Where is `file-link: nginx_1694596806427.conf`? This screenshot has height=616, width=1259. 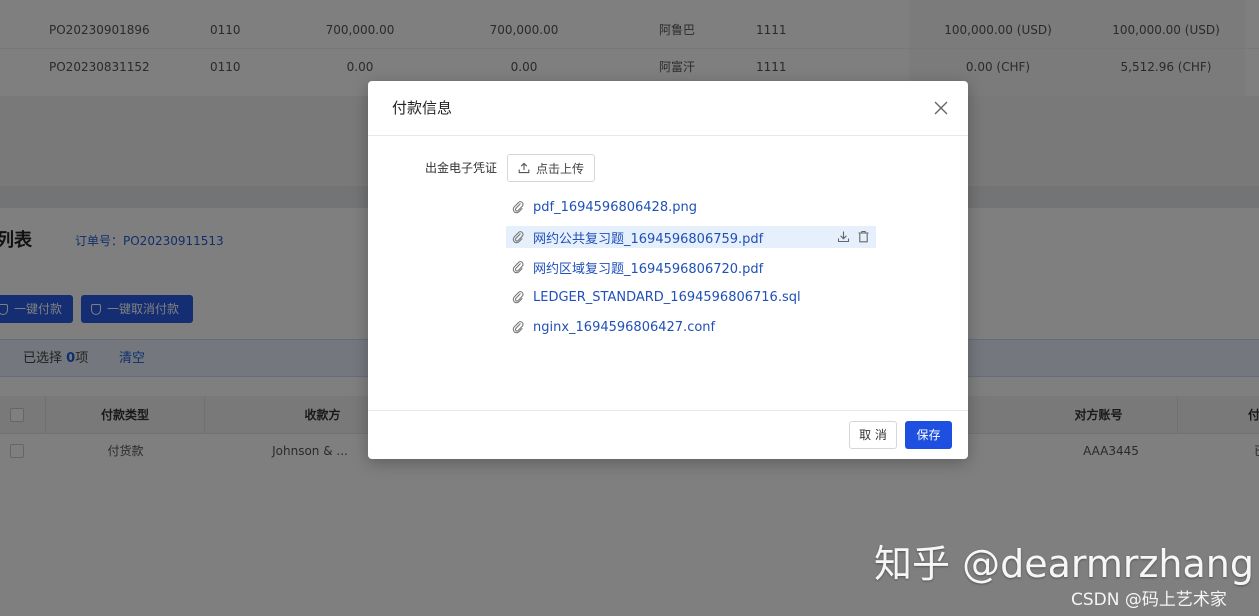
file-link: nginx_1694596806427.conf is located at coordinates (624, 327).